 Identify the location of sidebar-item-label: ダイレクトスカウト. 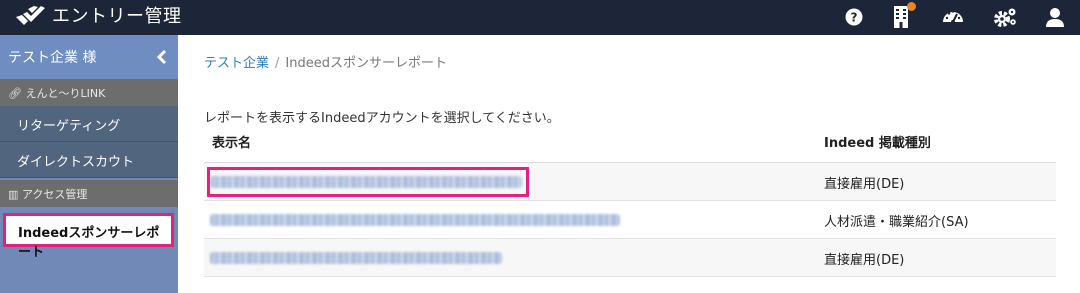
(76, 162).